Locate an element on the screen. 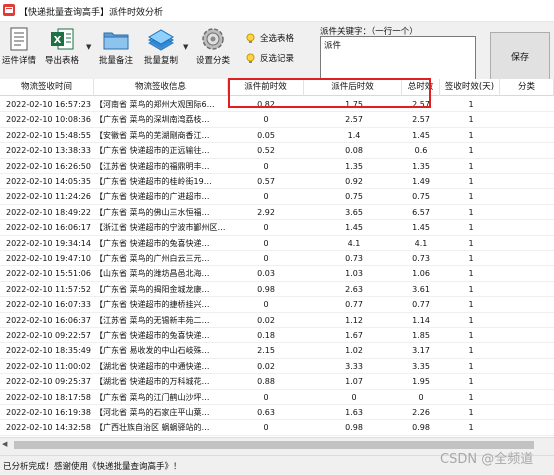  cell-sign-time: 2022-02-10 11:00:02 is located at coordinates (48, 366).